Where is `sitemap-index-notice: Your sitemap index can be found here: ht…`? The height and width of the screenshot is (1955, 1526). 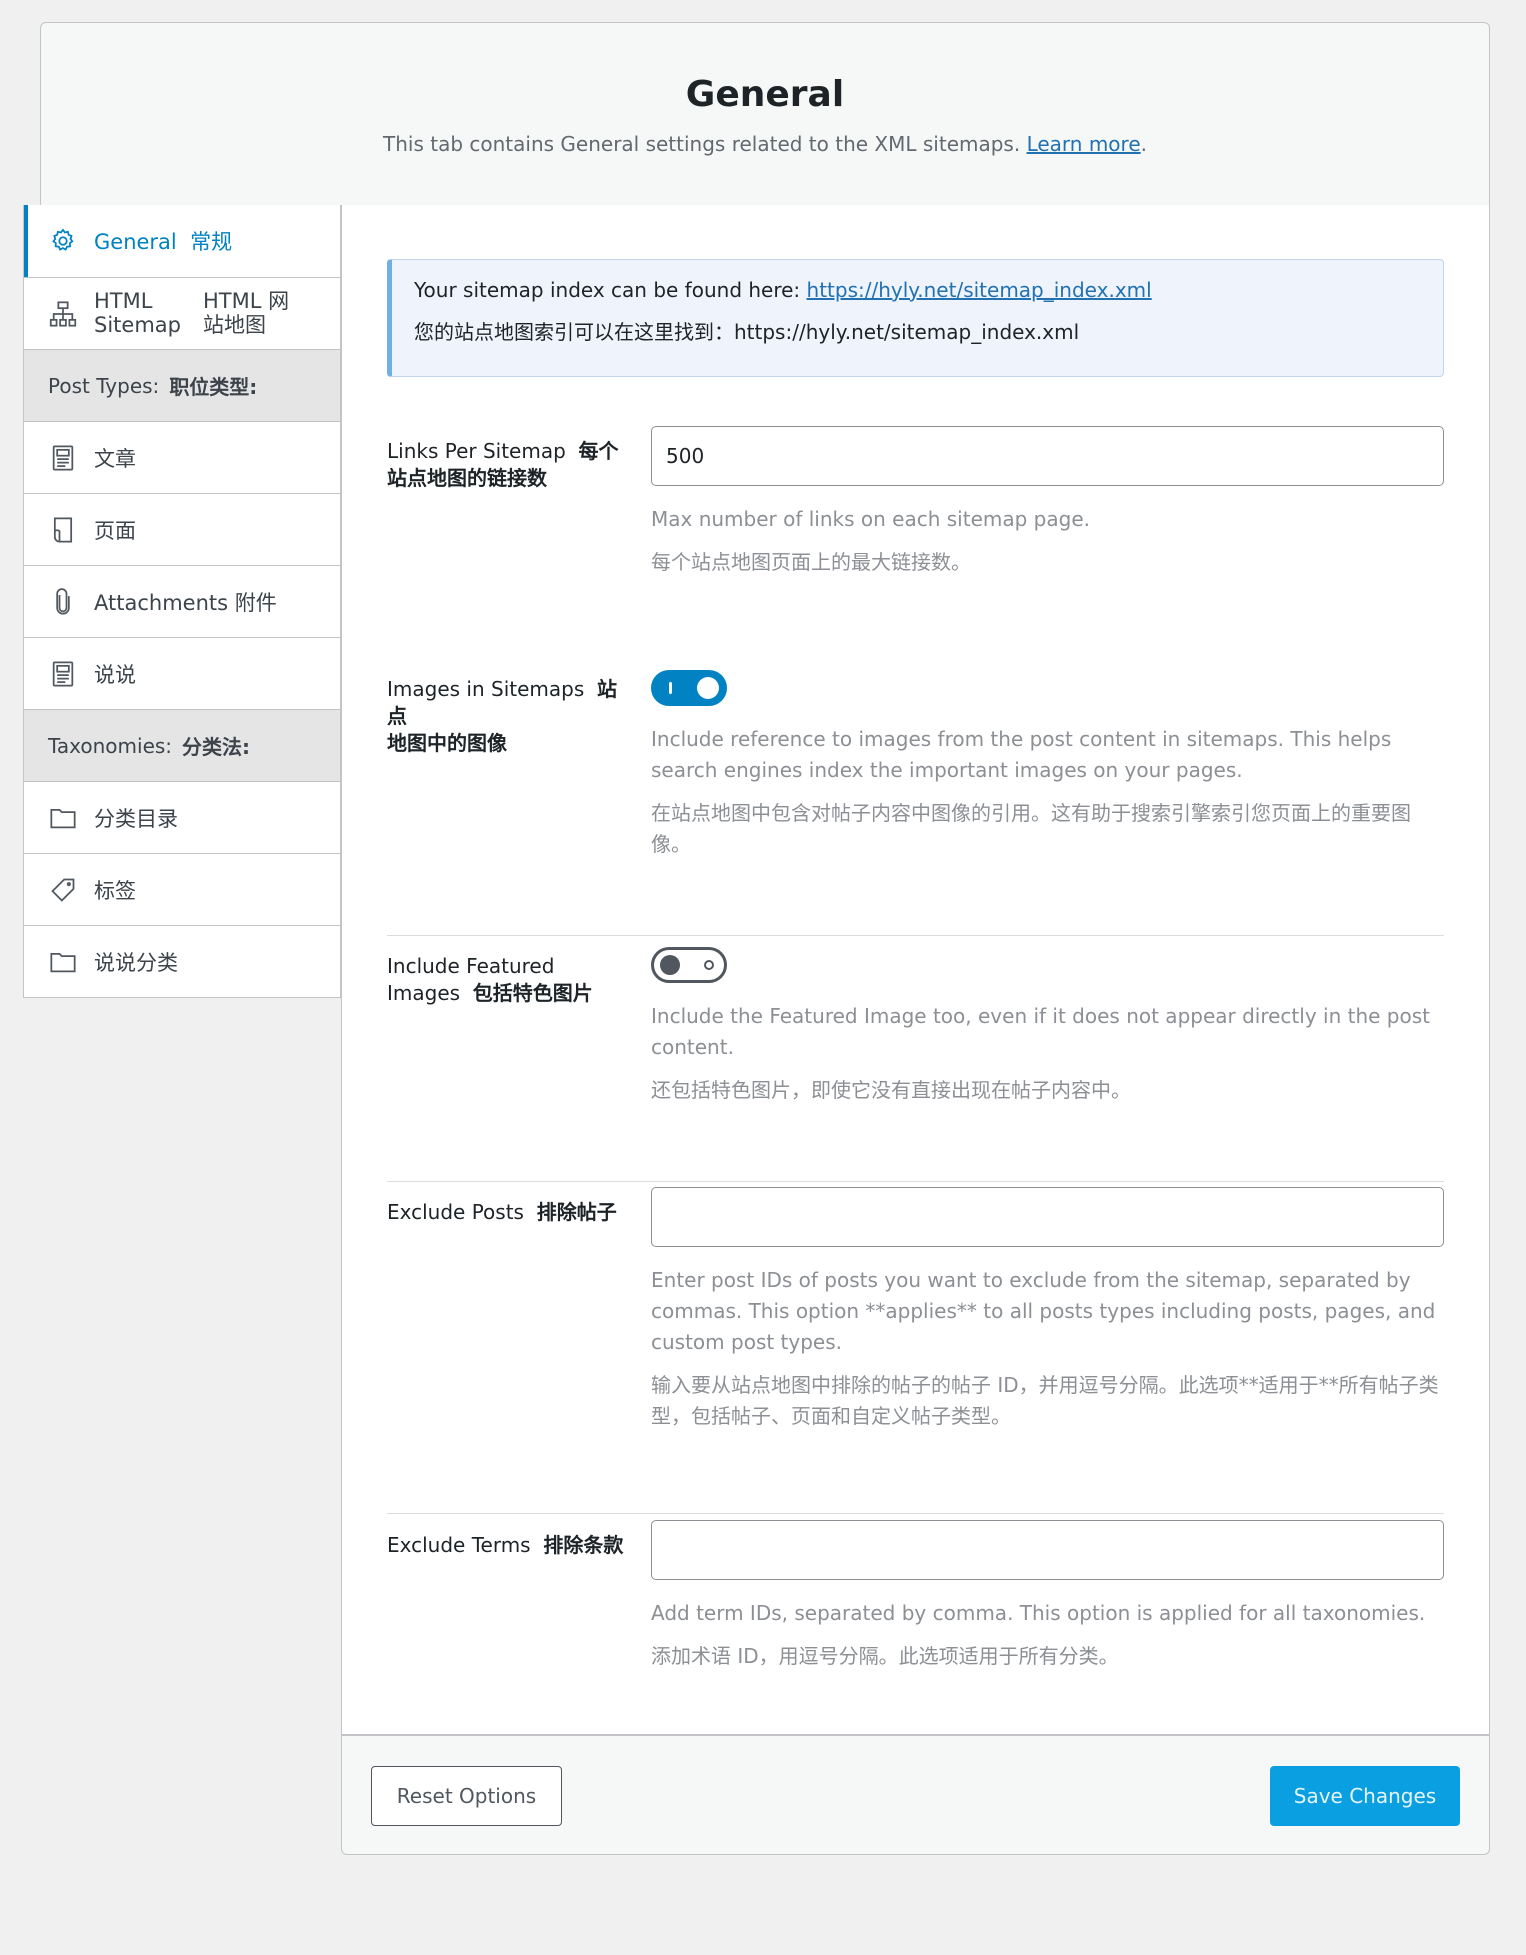 sitemap-index-notice: Your sitemap index can be found here: ht… is located at coordinates (915, 318).